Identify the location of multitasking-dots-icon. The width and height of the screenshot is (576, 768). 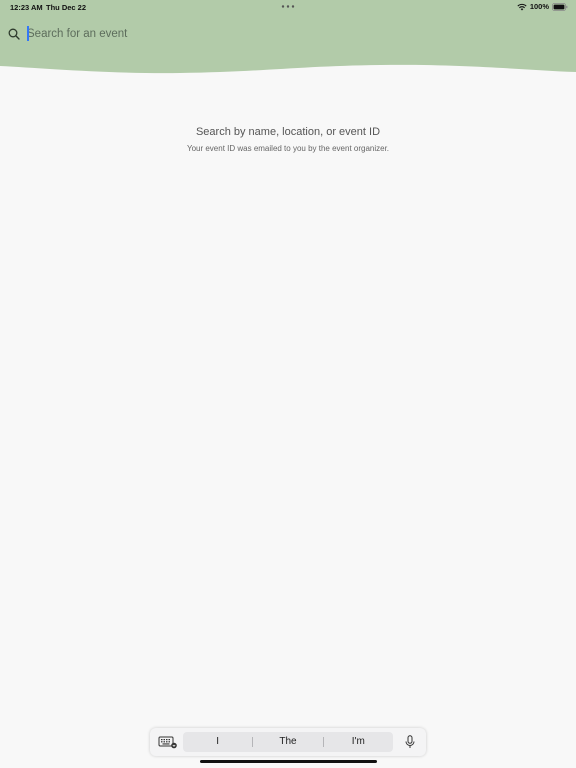
(288, 6).